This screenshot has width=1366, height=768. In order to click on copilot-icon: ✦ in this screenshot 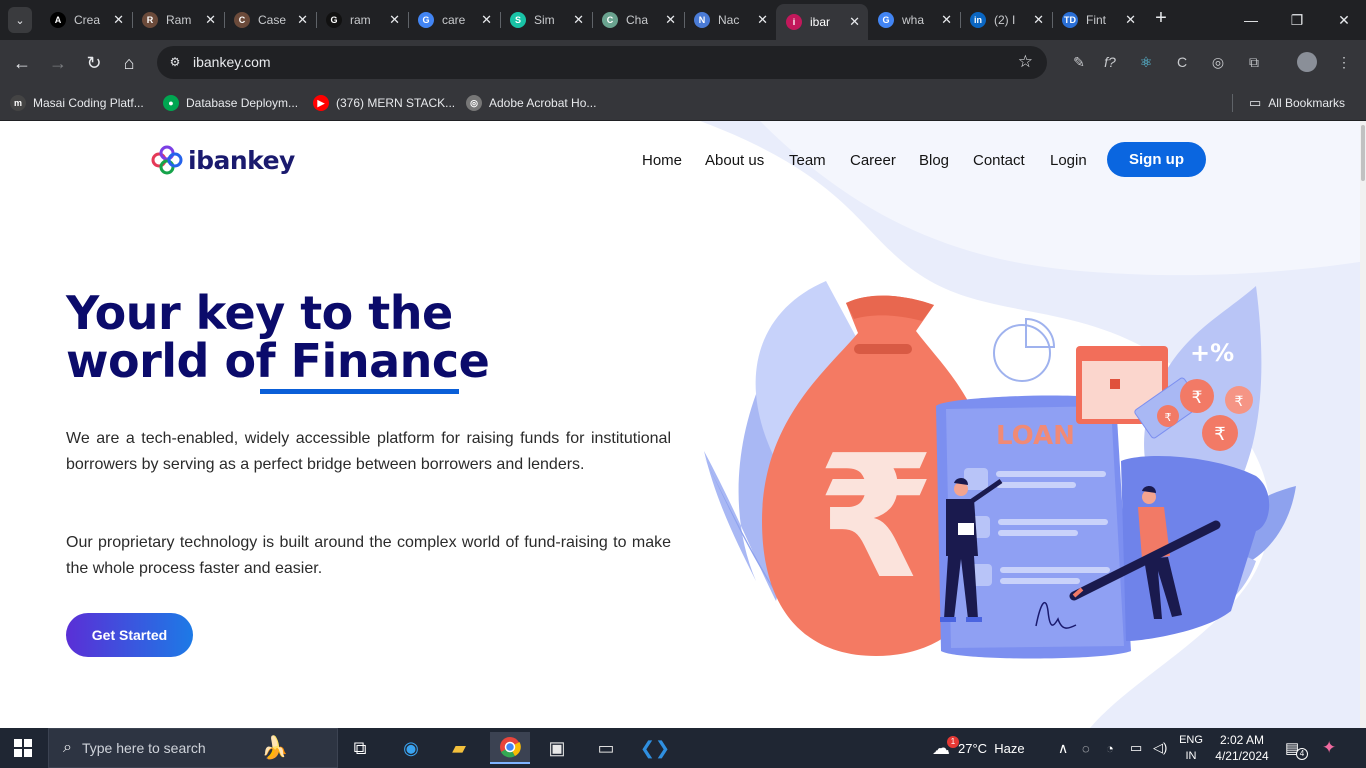, I will do `click(1329, 748)`.